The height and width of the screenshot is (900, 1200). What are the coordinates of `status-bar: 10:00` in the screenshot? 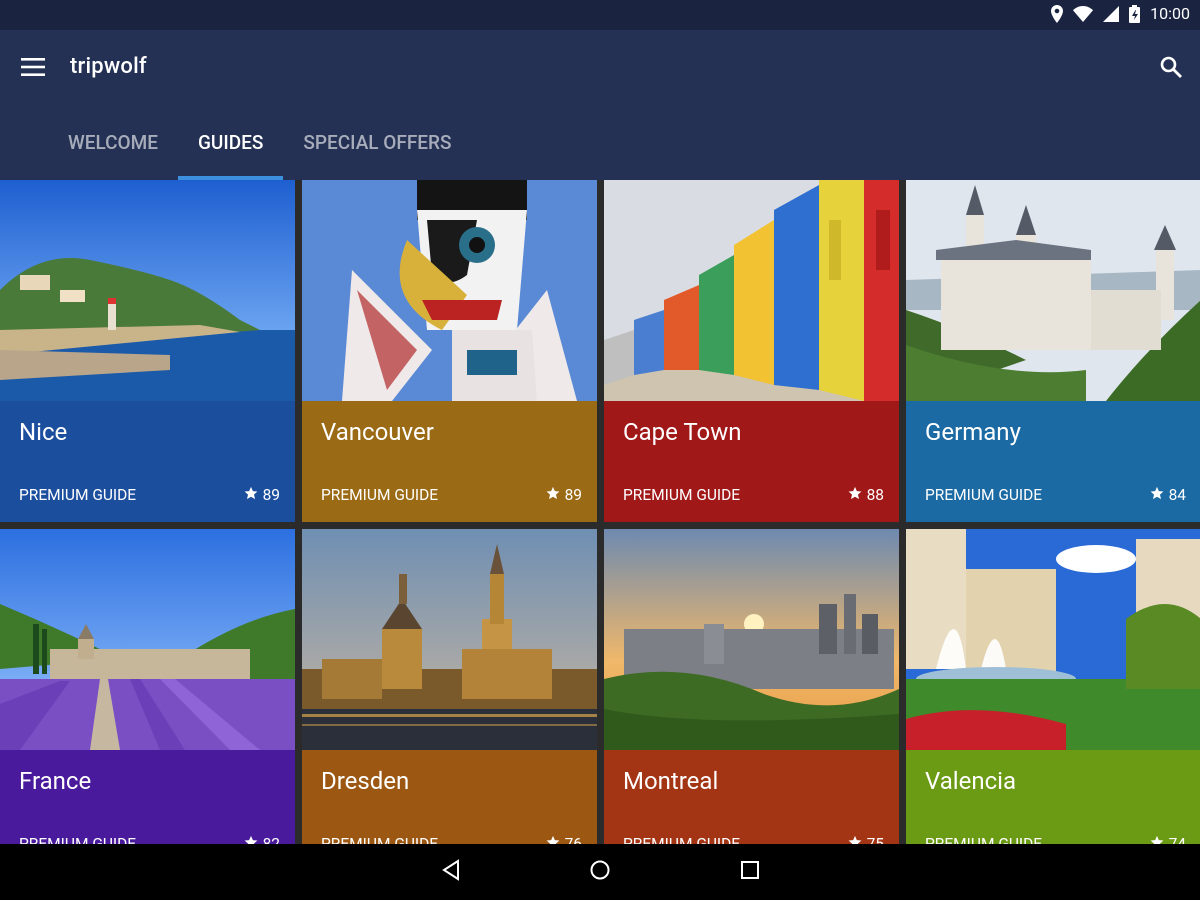 It's located at (600, 15).